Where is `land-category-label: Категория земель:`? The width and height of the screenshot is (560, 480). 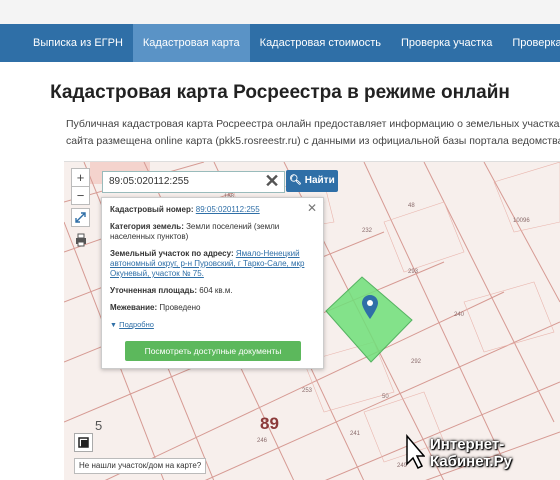
land-category-label: Категория земель: is located at coordinates (147, 226).